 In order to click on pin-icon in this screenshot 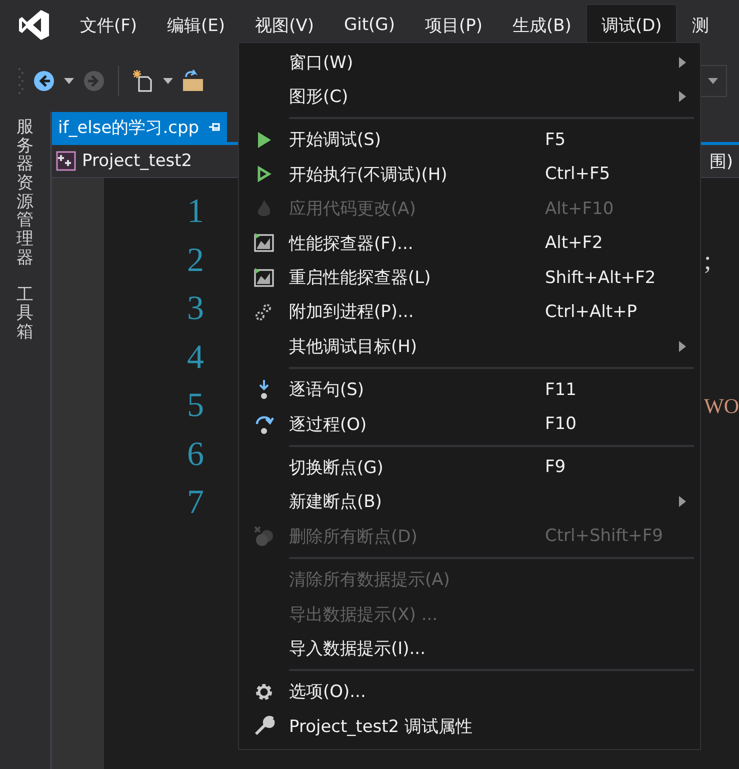, I will do `click(215, 127)`.